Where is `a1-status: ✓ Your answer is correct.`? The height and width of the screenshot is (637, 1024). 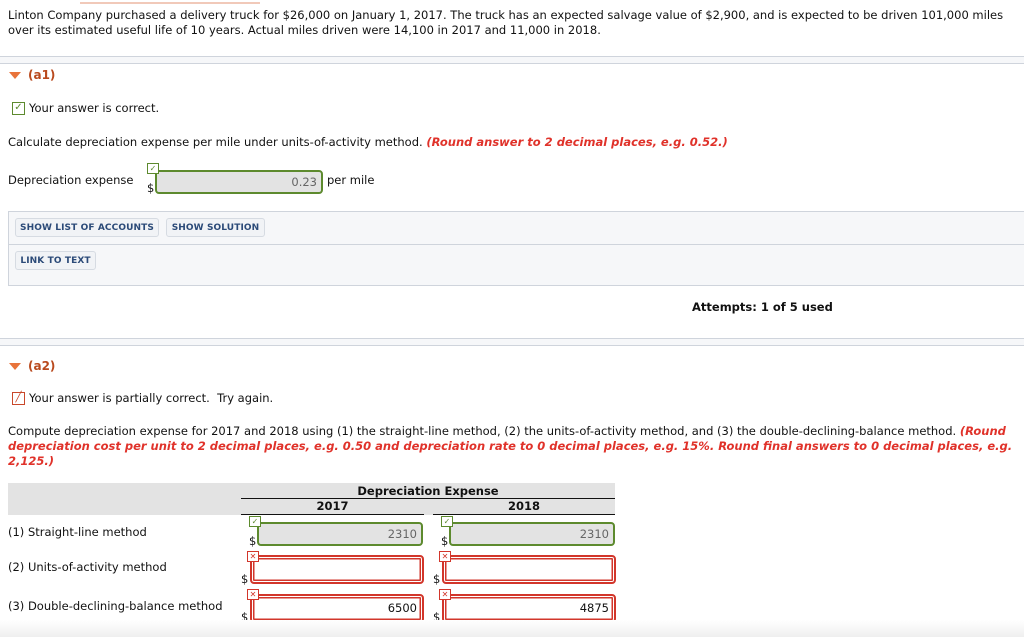
a1-status: ✓ Your answer is correct. is located at coordinates (85, 108).